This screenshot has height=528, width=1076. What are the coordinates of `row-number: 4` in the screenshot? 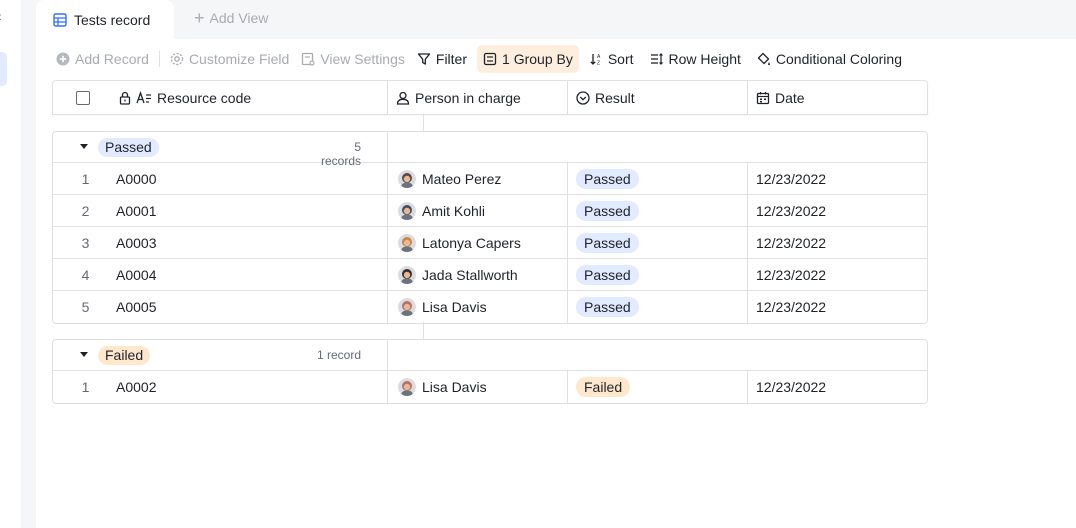 It's located at (85, 274).